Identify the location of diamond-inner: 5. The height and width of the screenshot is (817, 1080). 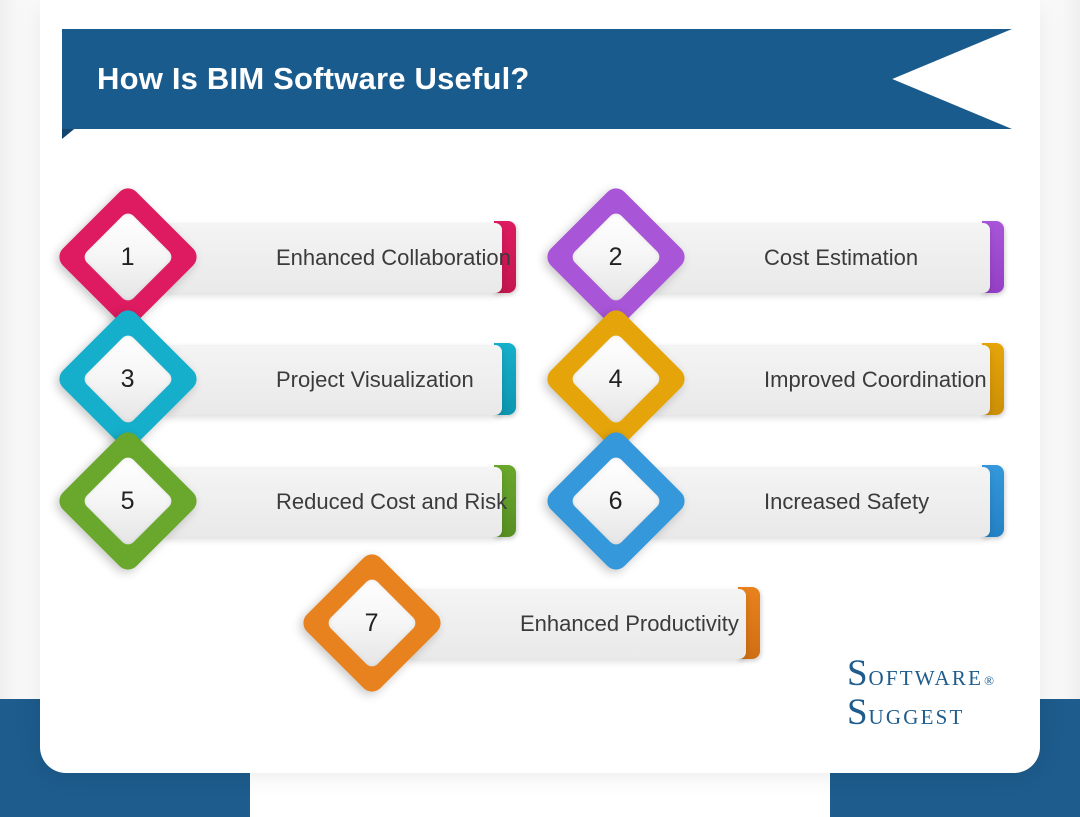
(128, 501).